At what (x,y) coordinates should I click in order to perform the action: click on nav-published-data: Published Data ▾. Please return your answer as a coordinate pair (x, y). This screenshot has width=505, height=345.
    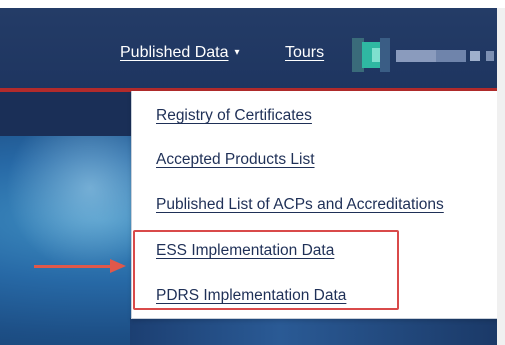
    Looking at the image, I should click on (180, 53).